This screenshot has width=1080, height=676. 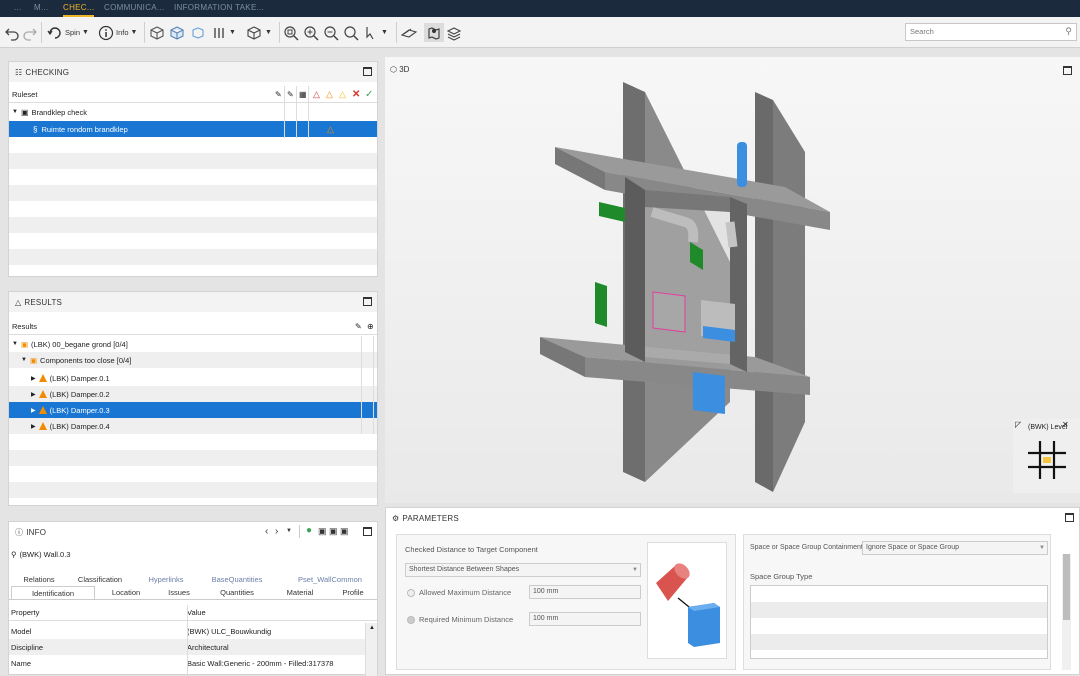 I want to click on scrollbar-thumb, so click(x=1066, y=587).